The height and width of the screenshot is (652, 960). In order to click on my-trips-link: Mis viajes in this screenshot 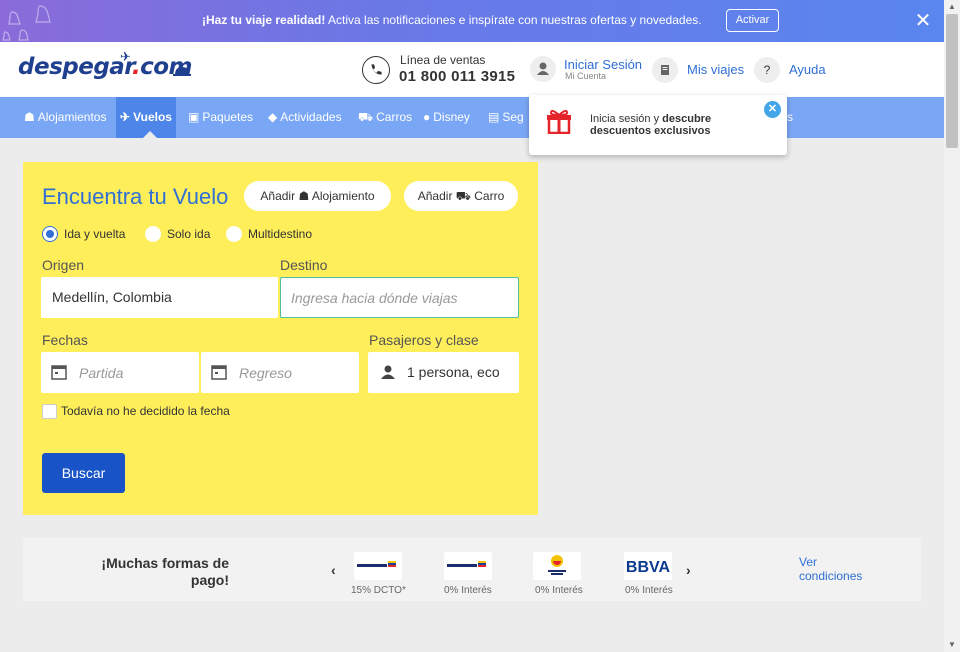, I will do `click(715, 69)`.